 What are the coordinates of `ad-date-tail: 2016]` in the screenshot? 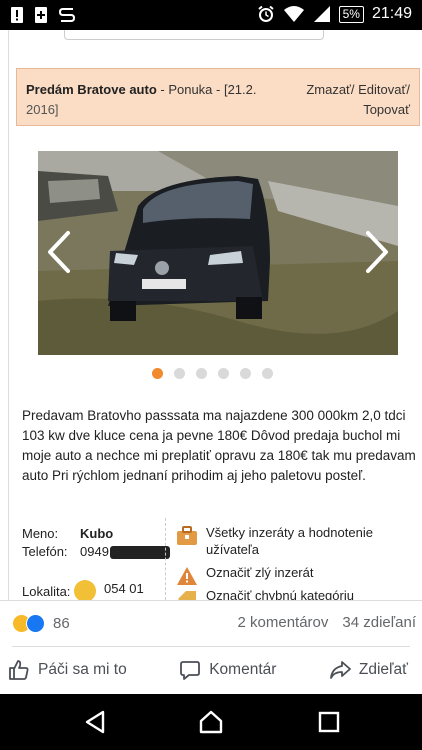 It's located at (42, 109).